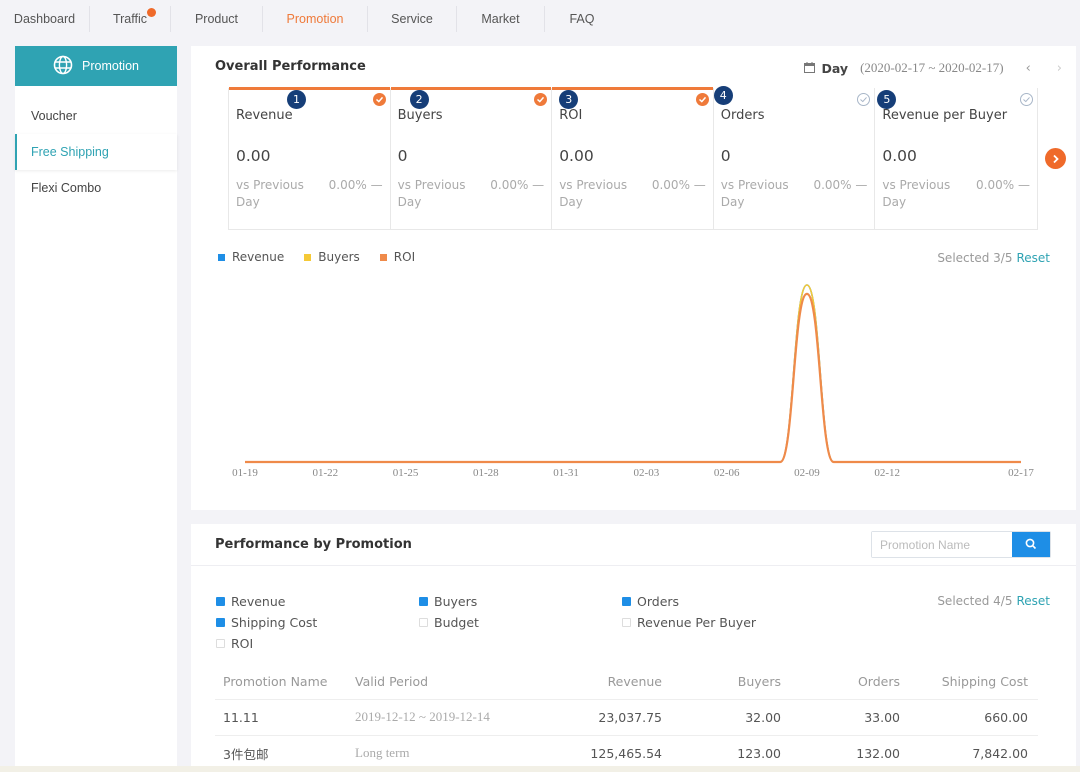 The height and width of the screenshot is (772, 1080). What do you see at coordinates (447, 682) in the screenshot?
I see `column-header: Valid Period` at bounding box center [447, 682].